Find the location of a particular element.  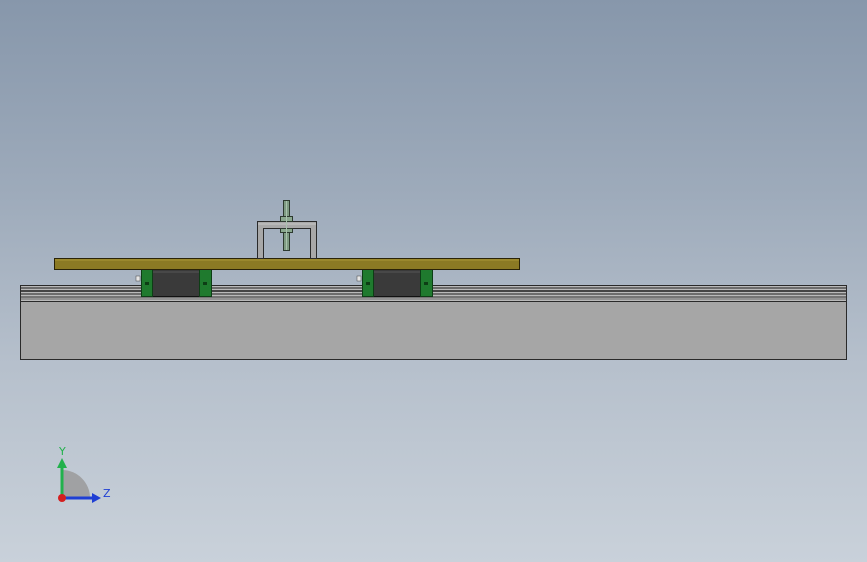

y-axis-label: Y is located at coordinates (62, 451).